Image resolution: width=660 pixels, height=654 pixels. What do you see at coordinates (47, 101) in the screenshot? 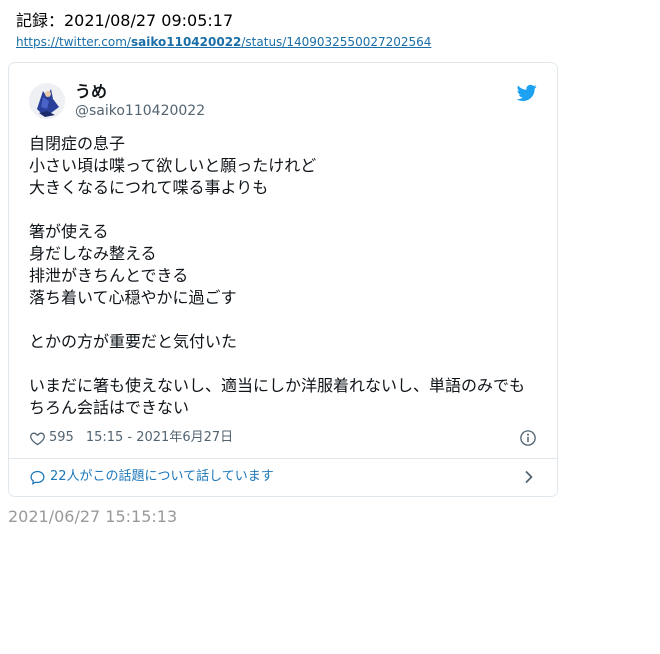
I see `avatar` at bounding box center [47, 101].